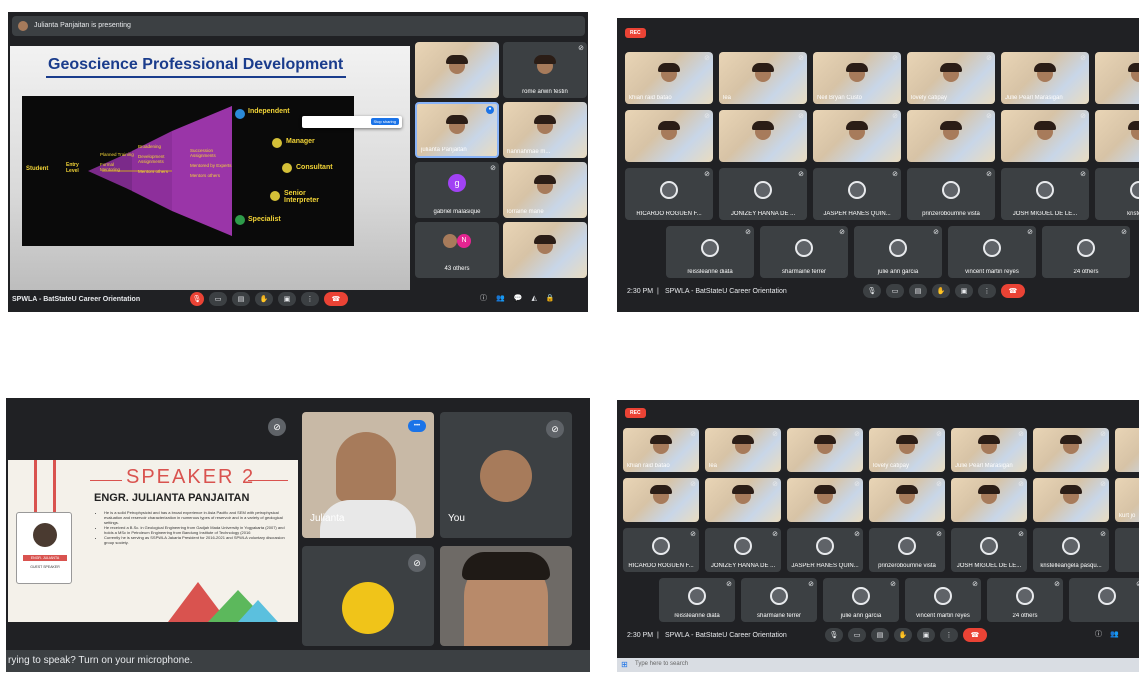  Describe the element at coordinates (545, 190) in the screenshot. I see `participant-tile: lorraine marie` at that location.